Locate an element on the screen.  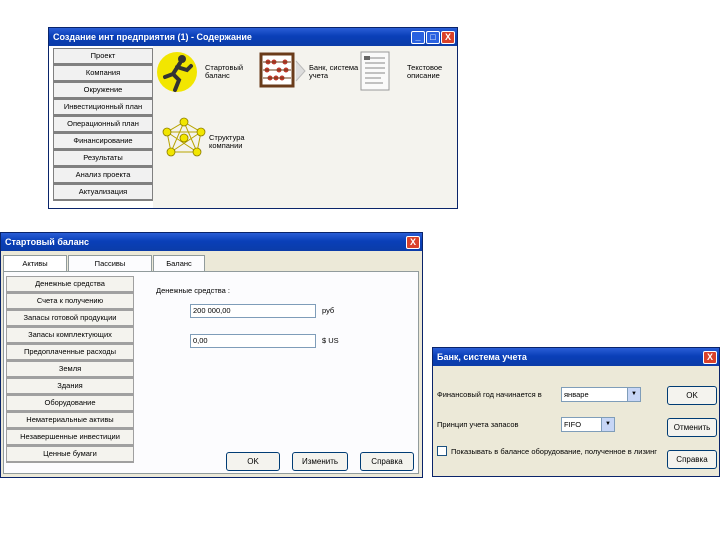
nav-item-project-analysis: Анализ проекта is located at coordinates (103, 175).